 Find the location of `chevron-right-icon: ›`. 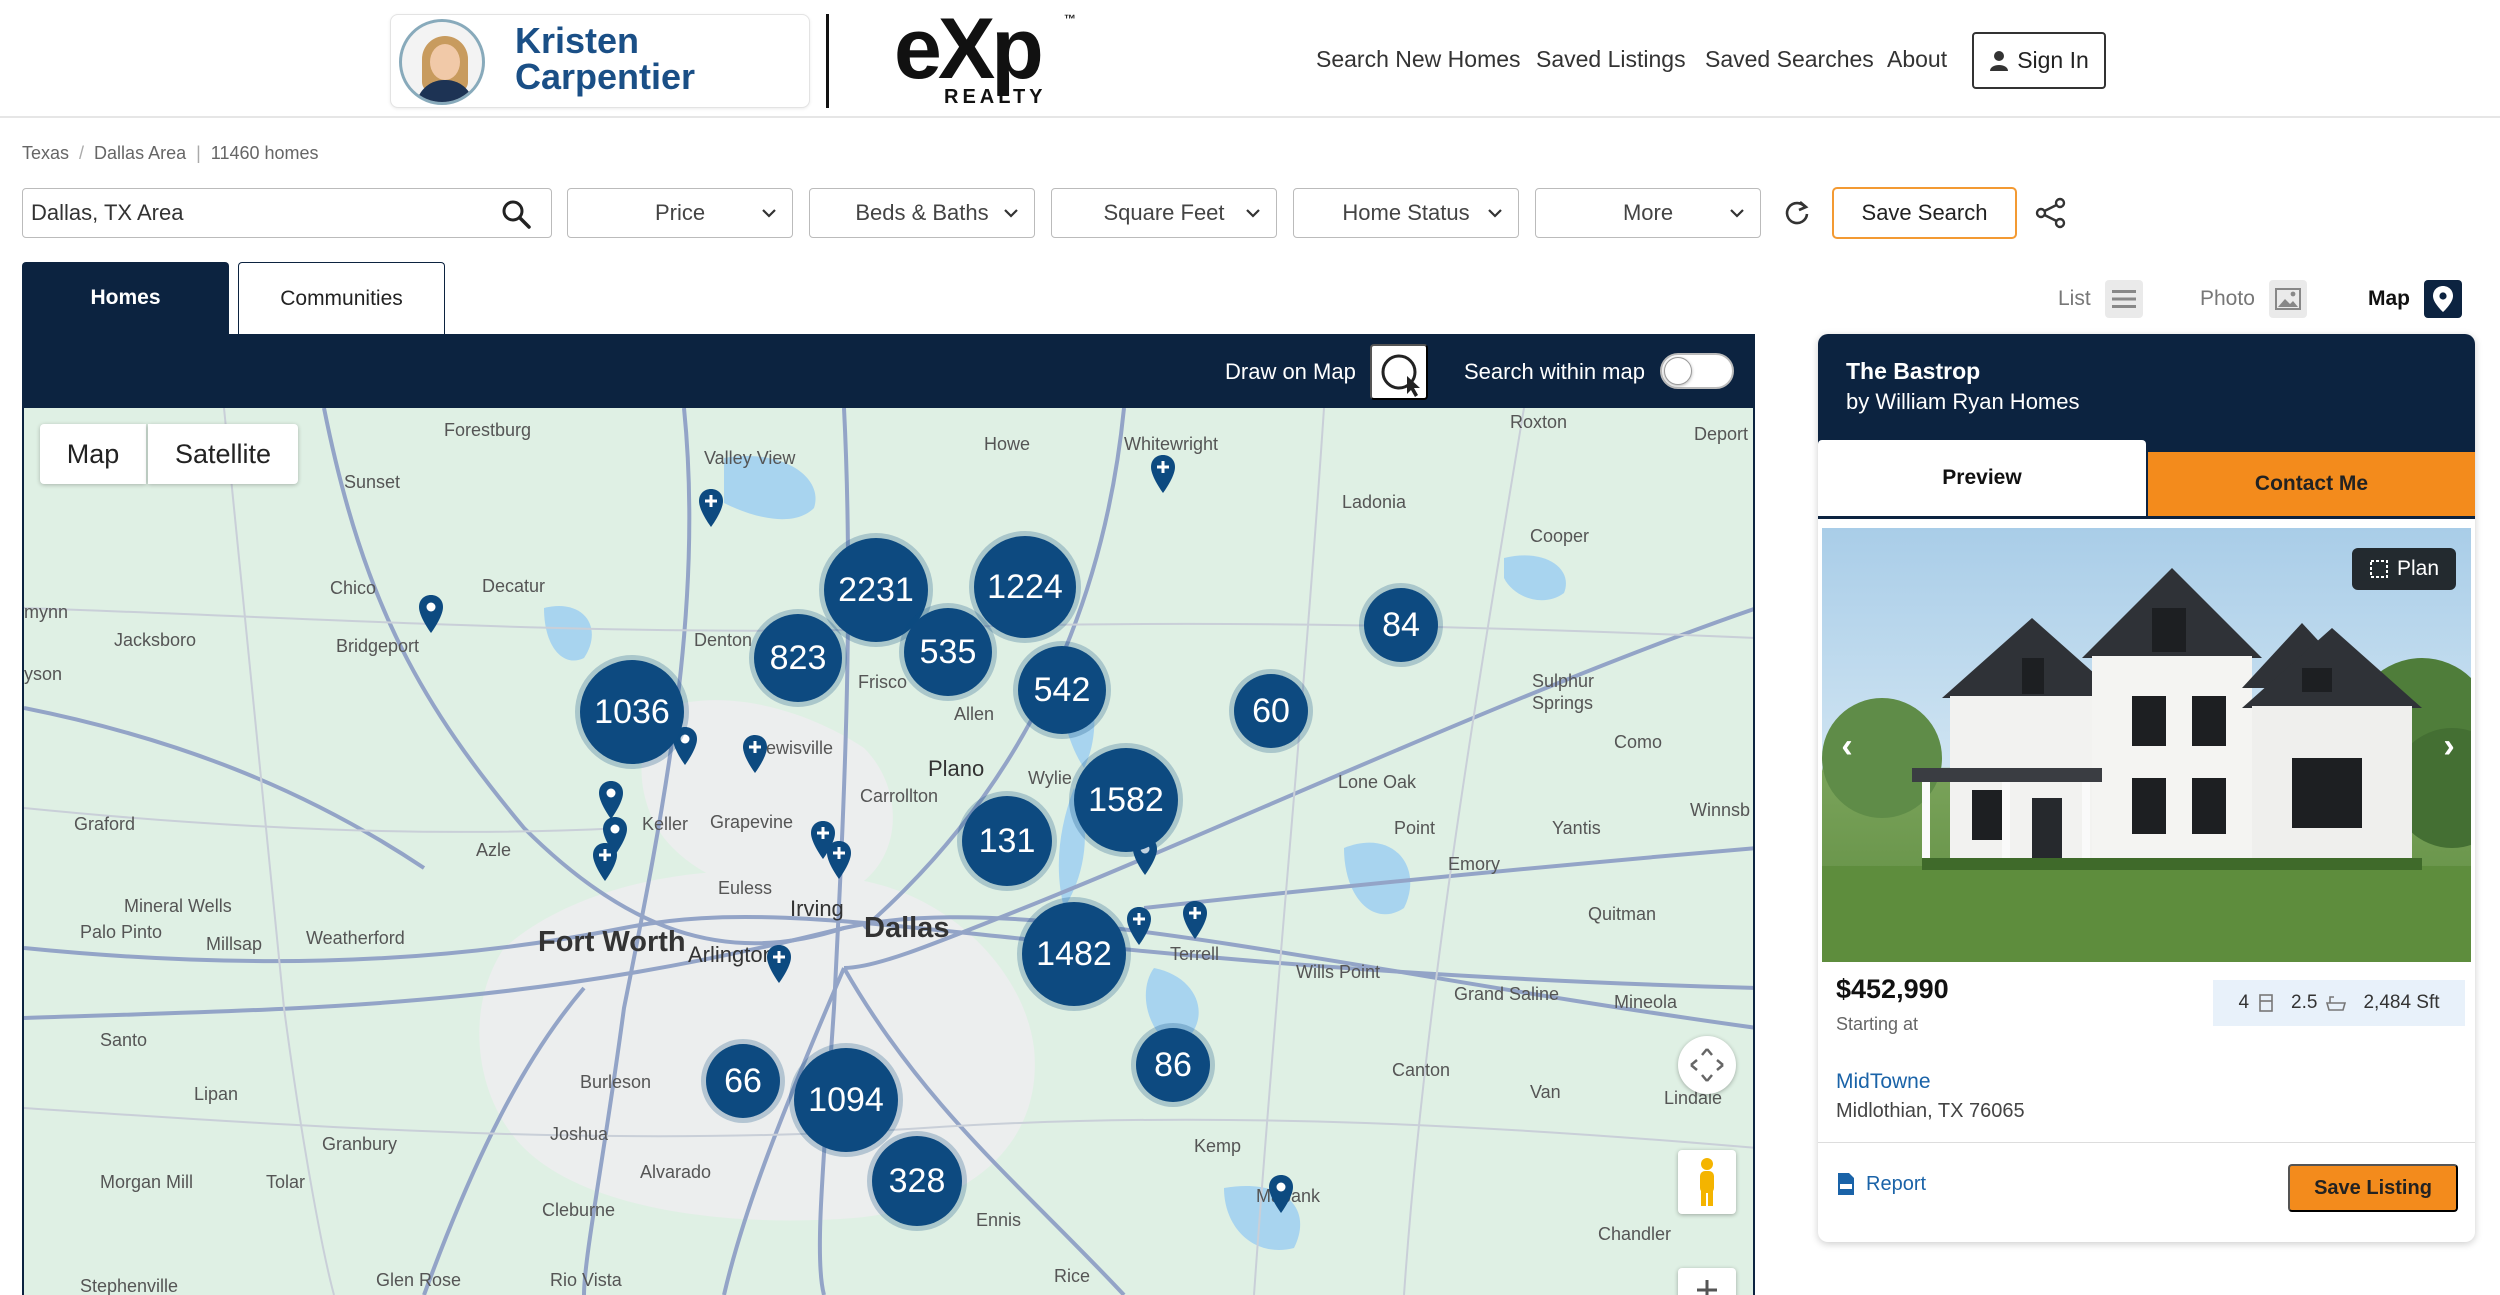

chevron-right-icon: › is located at coordinates (2449, 746).